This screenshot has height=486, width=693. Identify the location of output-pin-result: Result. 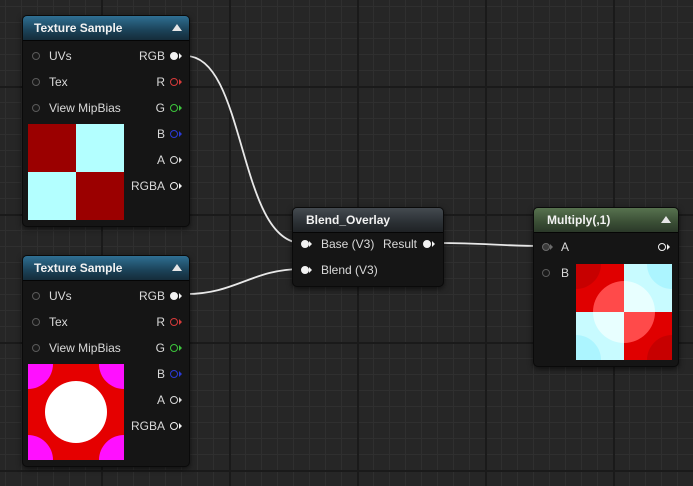
(408, 244).